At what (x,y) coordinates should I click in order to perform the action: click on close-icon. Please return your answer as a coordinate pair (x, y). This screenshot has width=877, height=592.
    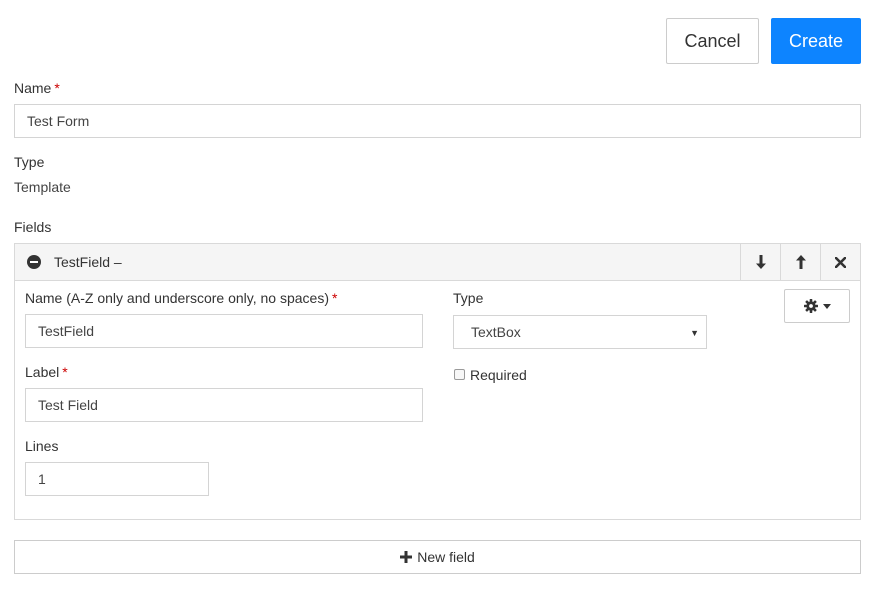
    Looking at the image, I should click on (840, 262).